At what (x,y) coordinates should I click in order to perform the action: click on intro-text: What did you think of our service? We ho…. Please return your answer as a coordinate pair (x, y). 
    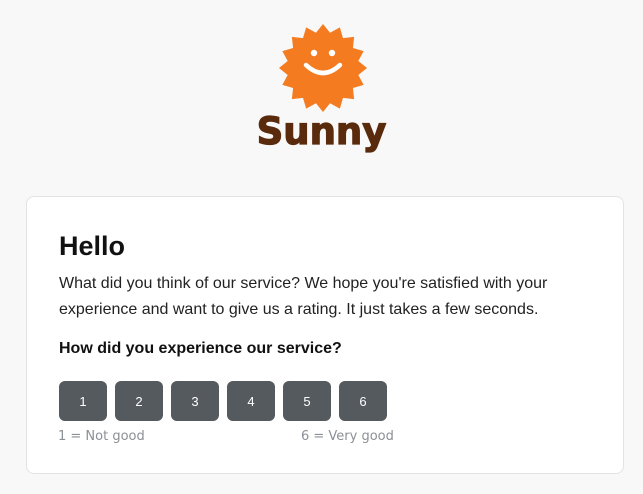
    Looking at the image, I should click on (303, 296).